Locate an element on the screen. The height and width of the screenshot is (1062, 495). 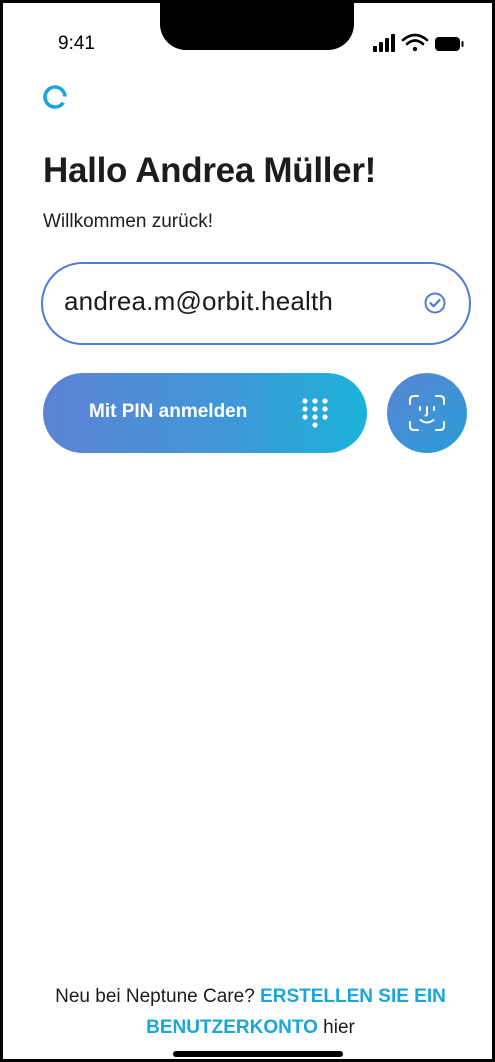
email-field: andrea.m@orbit.health is located at coordinates (256, 303).